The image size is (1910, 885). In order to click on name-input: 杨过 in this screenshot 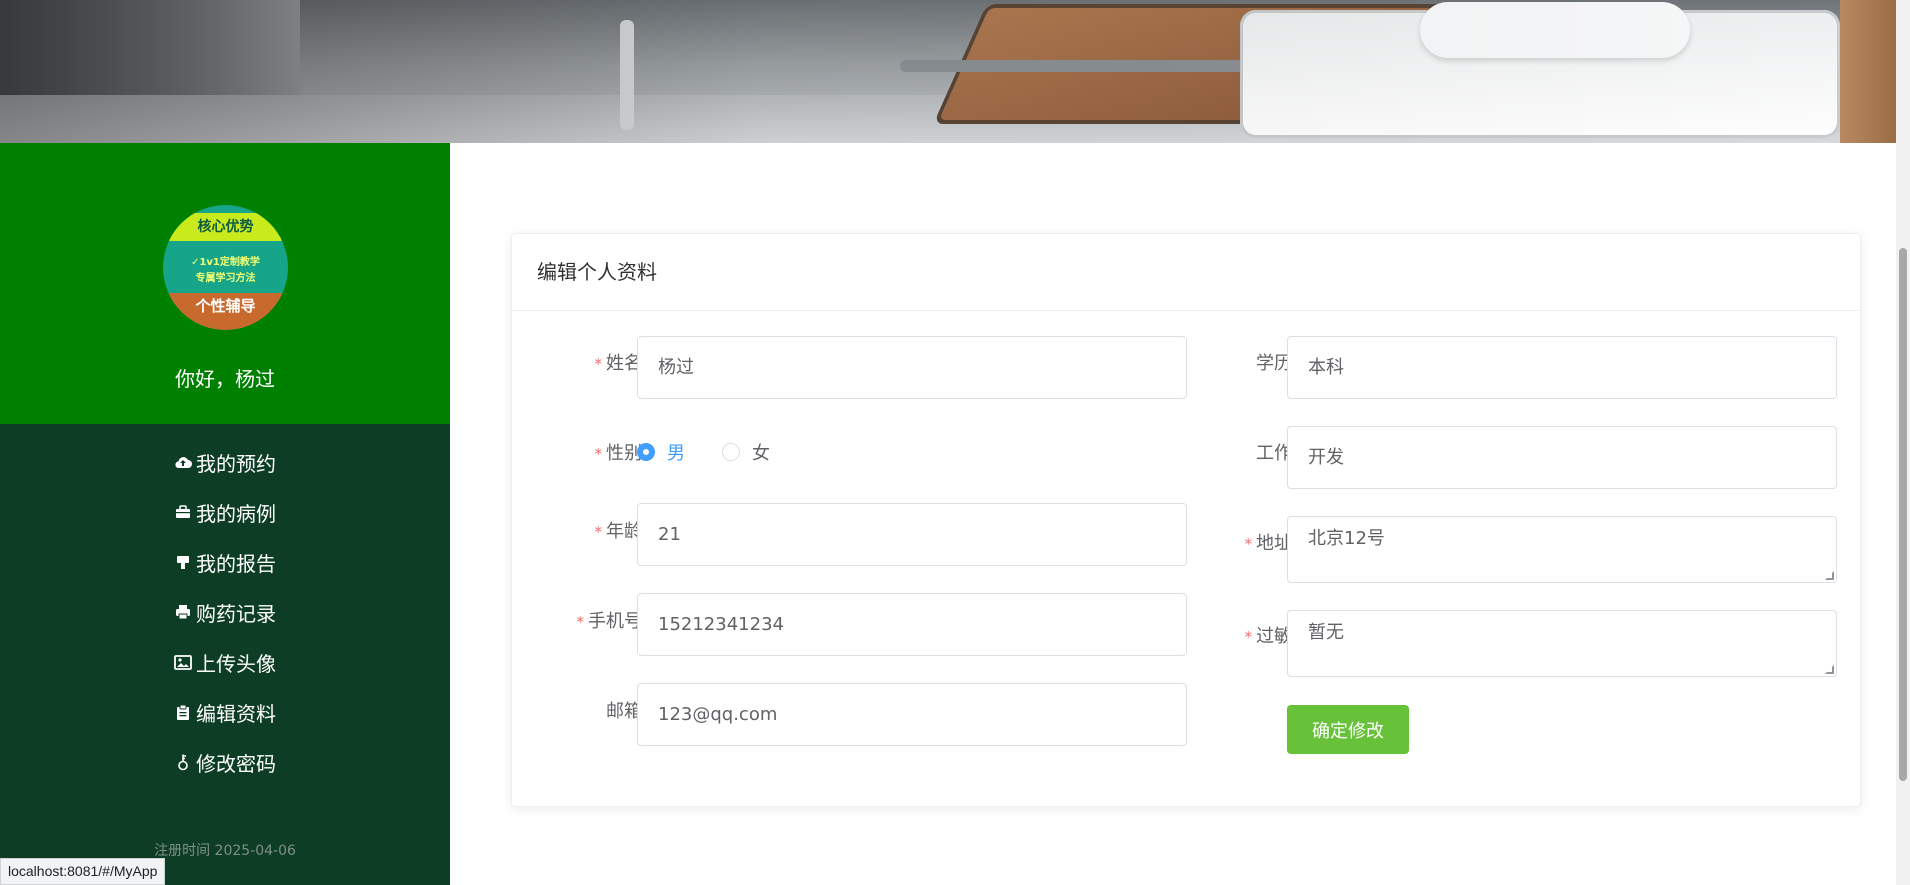, I will do `click(912, 367)`.